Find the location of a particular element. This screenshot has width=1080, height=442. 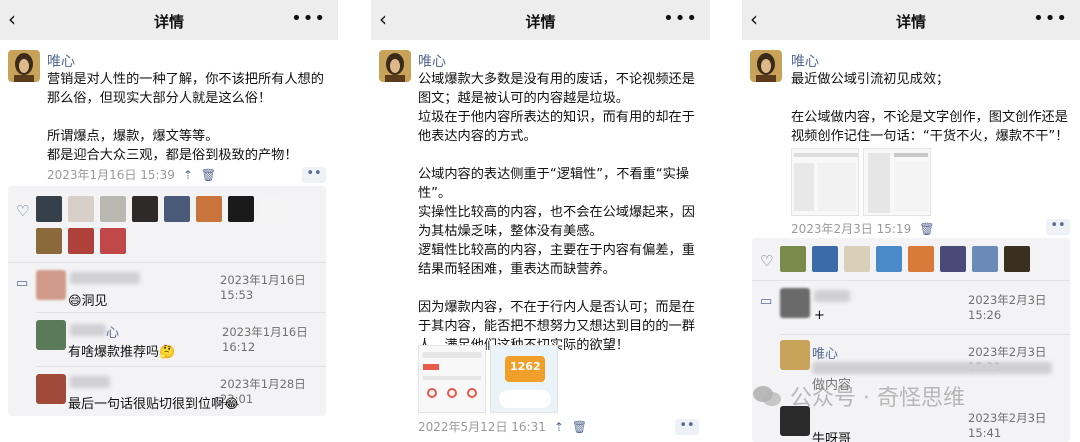

text-line: 所谓爆点，爆款，爆文等等。 is located at coordinates (133, 136).